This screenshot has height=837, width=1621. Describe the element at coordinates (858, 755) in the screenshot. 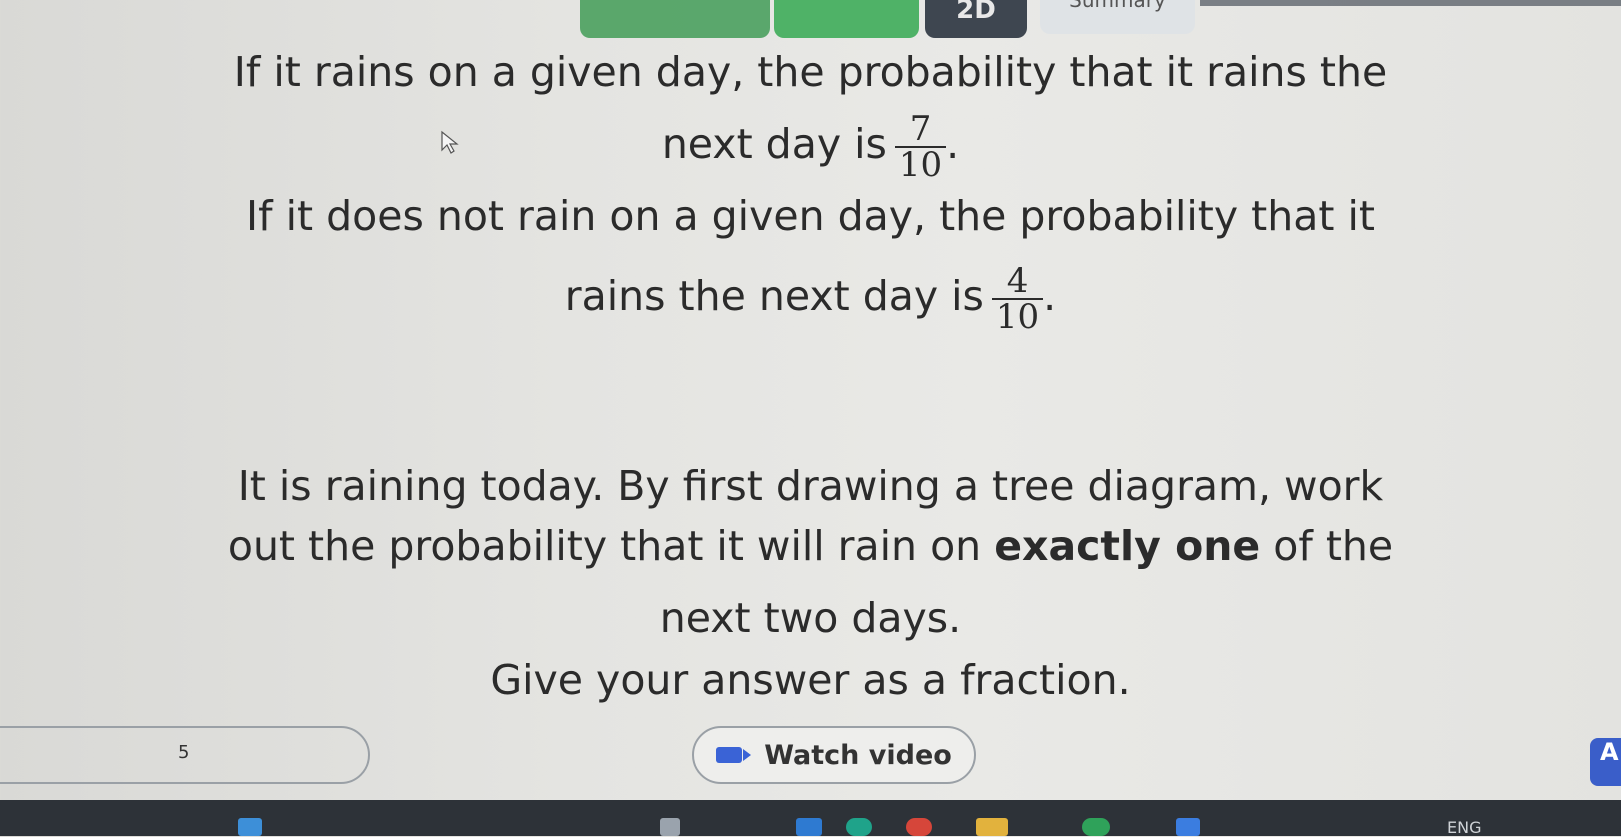

I see `watch-video-label: Watch video` at that location.